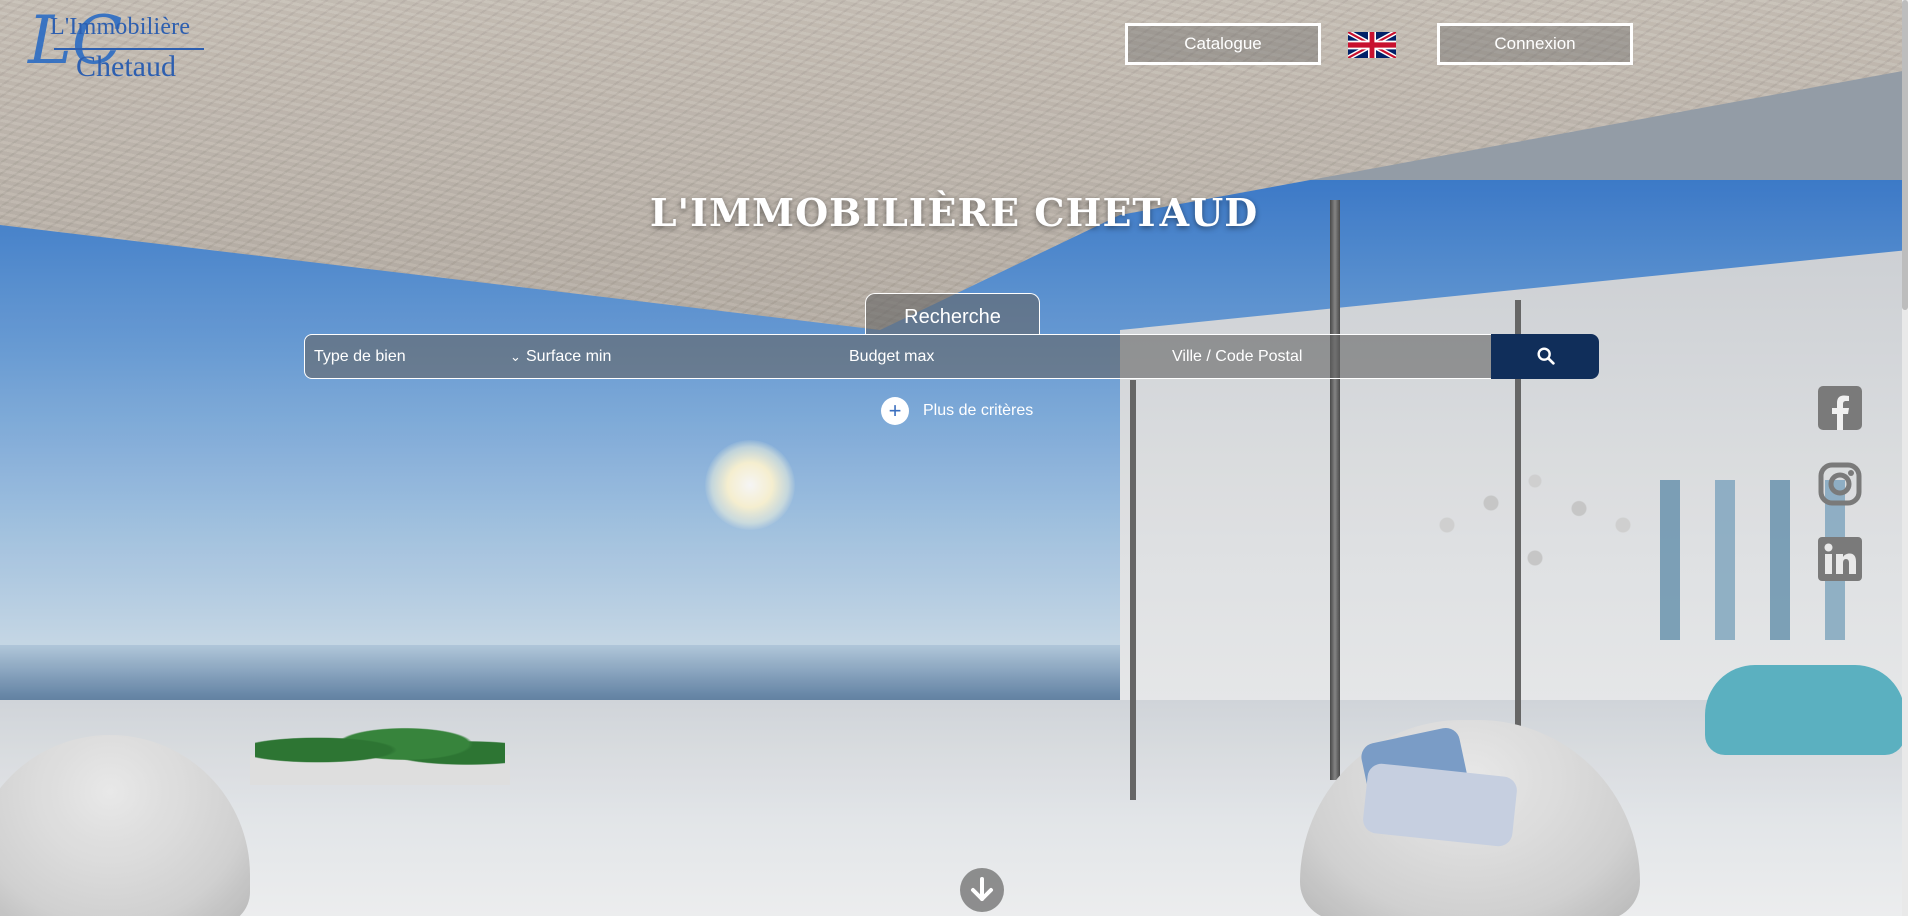 This screenshot has height=916, width=1908. Describe the element at coordinates (1905, 155) in the screenshot. I see `scrollbar-thumb` at that location.